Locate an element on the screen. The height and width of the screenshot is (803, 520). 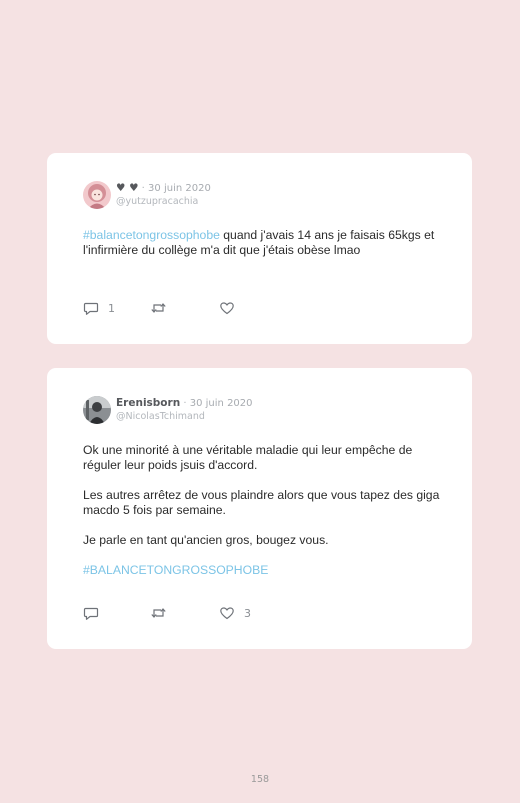
tweet-actions: 1 is located at coordinates (183, 308).